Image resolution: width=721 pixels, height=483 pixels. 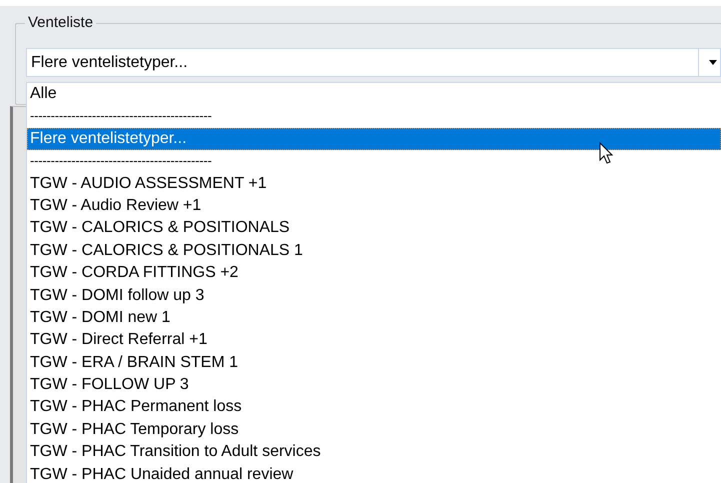 What do you see at coordinates (713, 62) in the screenshot?
I see `caret-icon` at bounding box center [713, 62].